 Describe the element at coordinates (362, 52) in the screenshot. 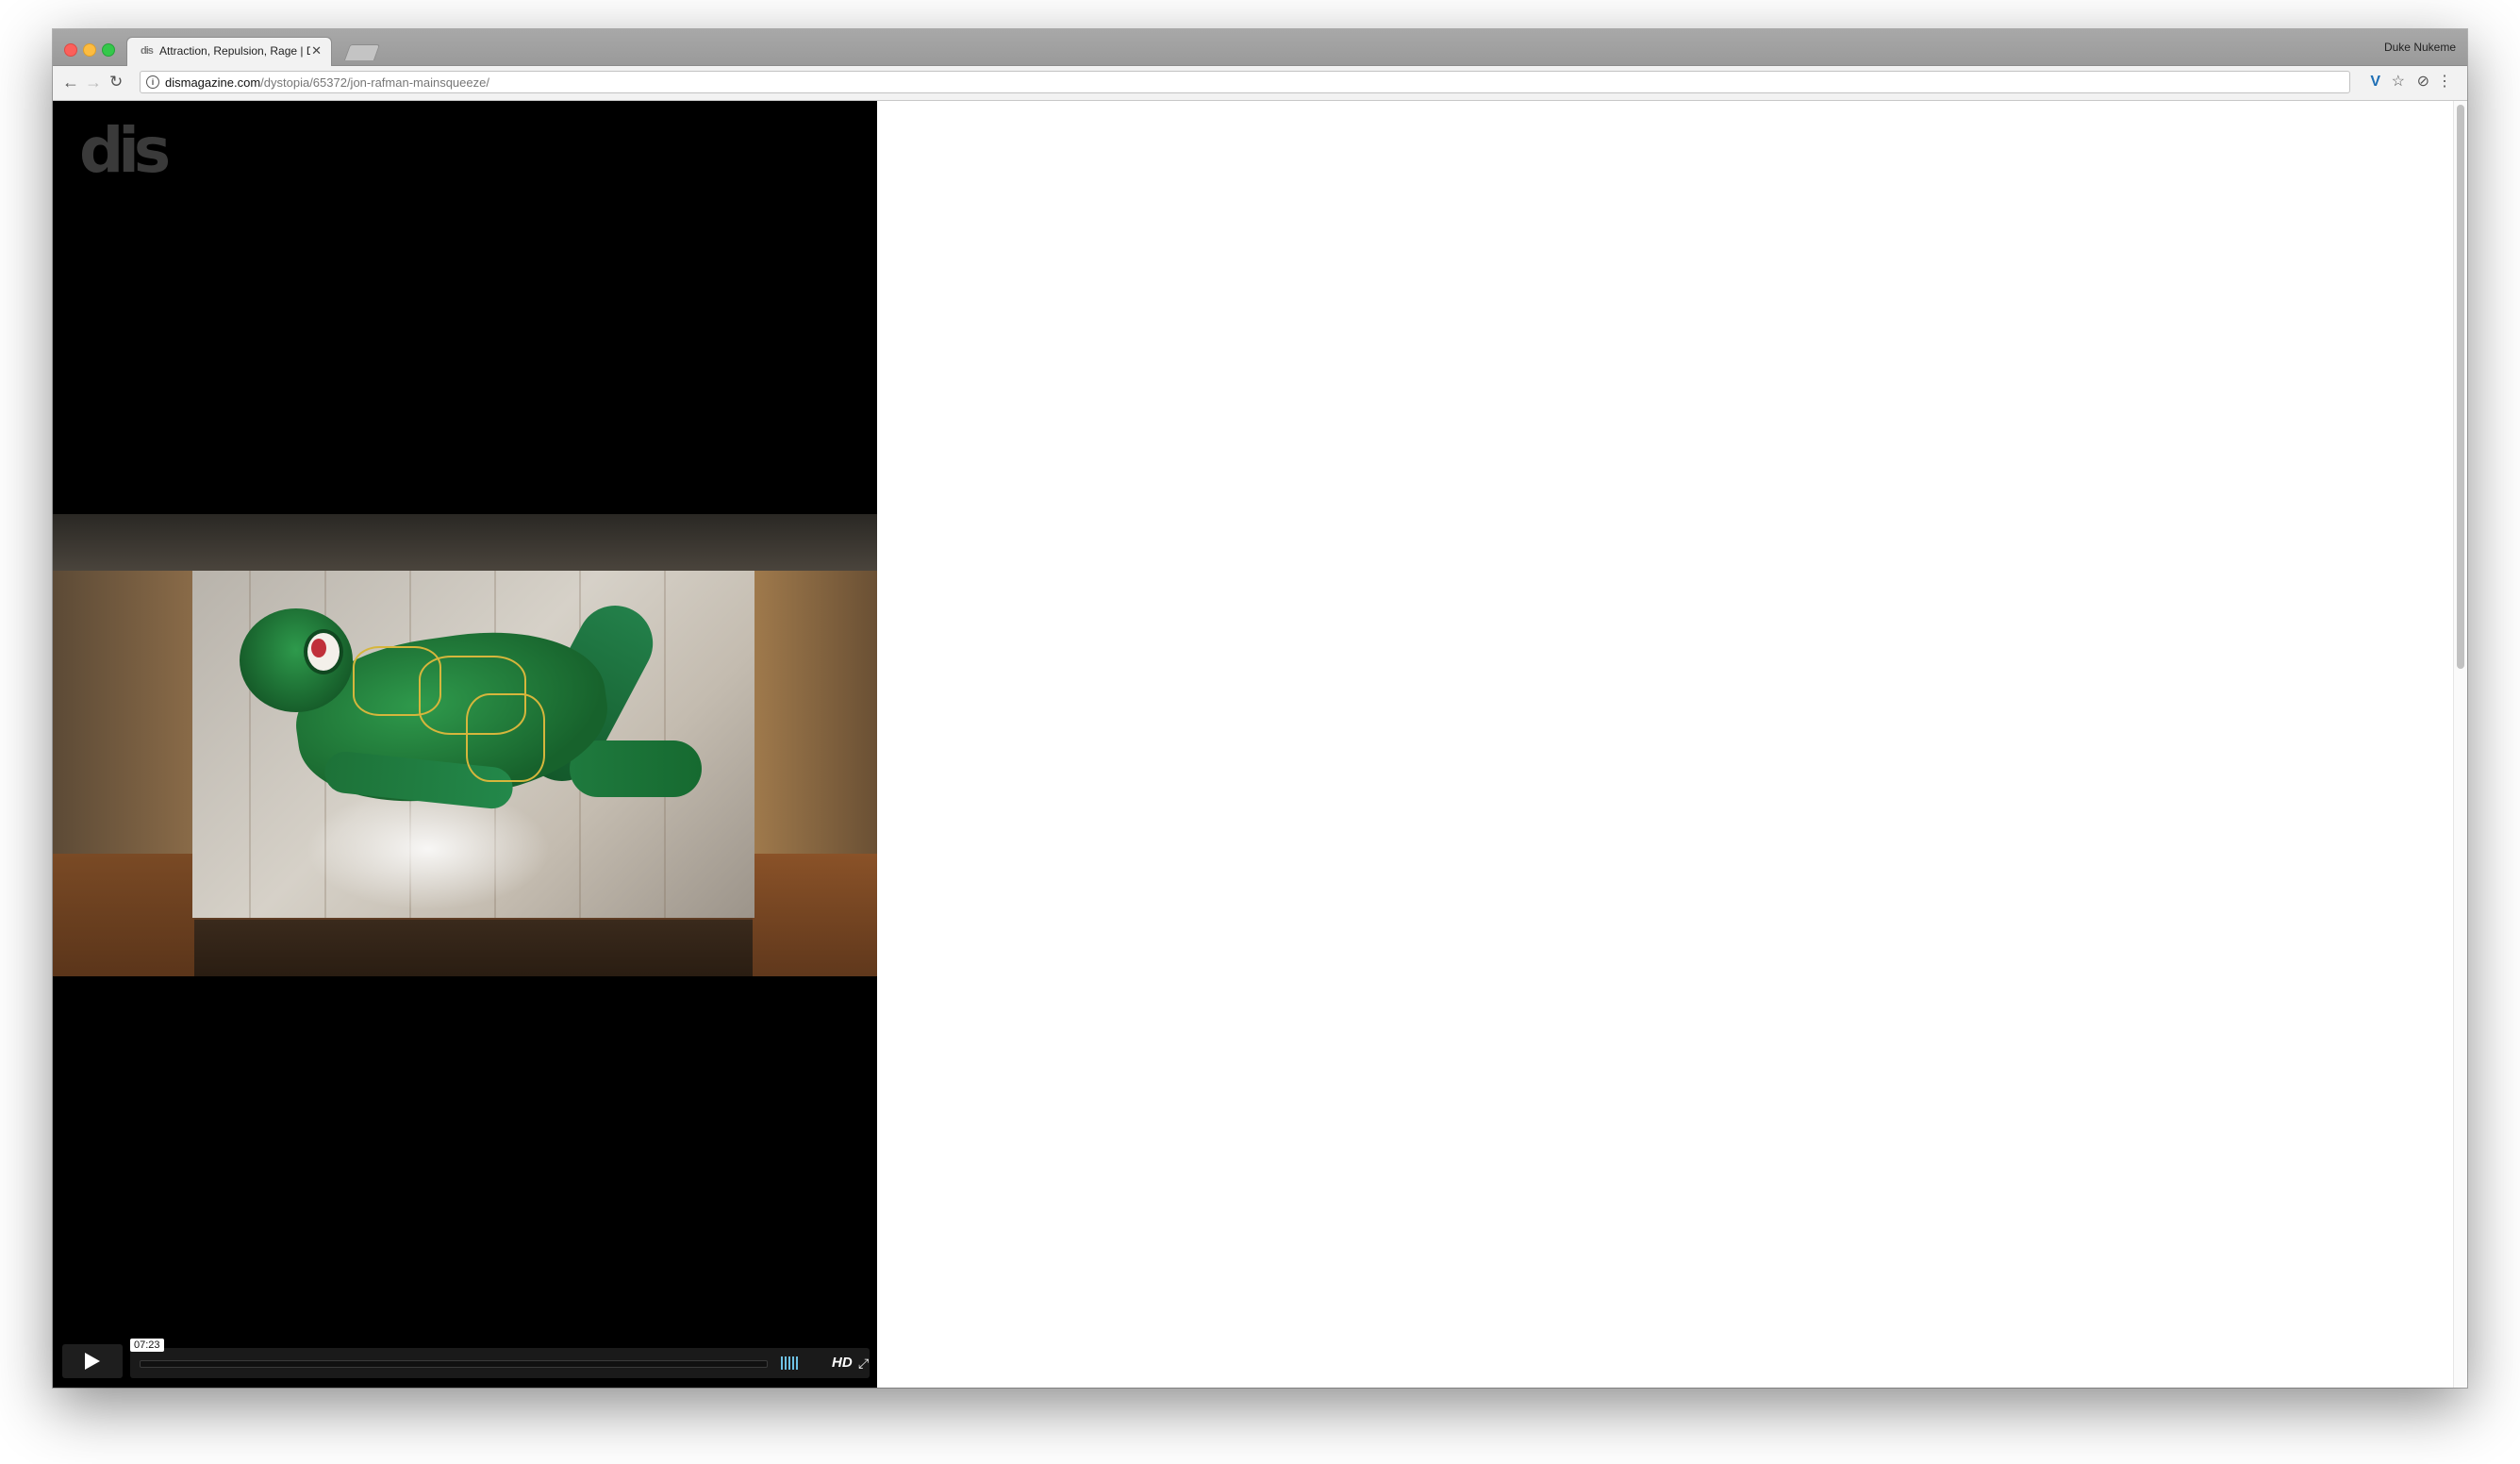

I see `new-tab-button` at that location.